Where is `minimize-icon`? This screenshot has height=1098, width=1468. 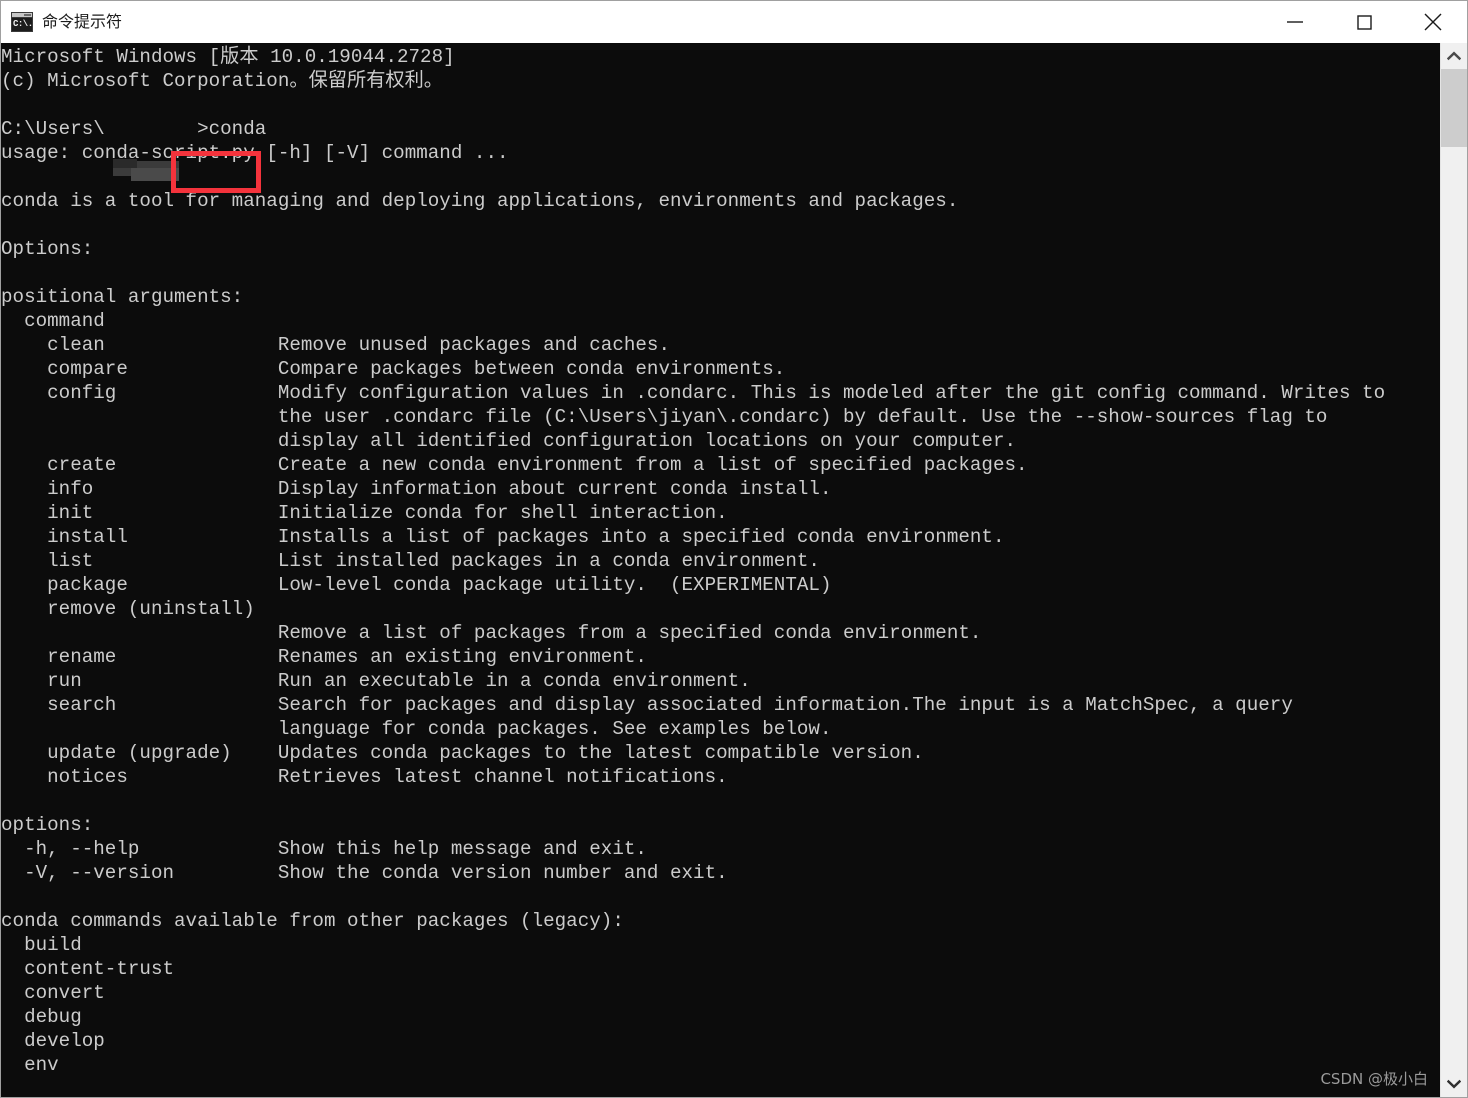 minimize-icon is located at coordinates (1294, 21).